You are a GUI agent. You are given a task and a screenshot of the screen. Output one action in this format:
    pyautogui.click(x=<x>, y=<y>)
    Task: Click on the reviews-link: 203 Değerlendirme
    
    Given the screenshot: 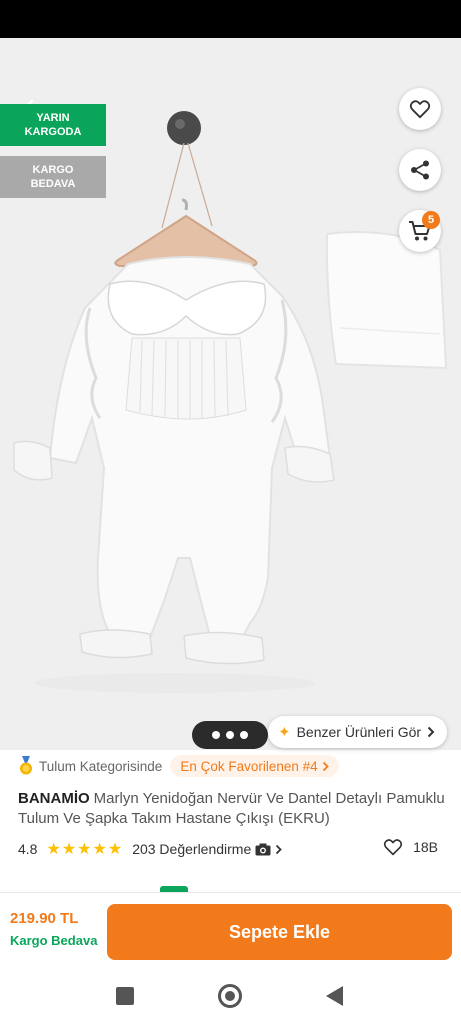 What is the action you would take?
    pyautogui.click(x=207, y=849)
    